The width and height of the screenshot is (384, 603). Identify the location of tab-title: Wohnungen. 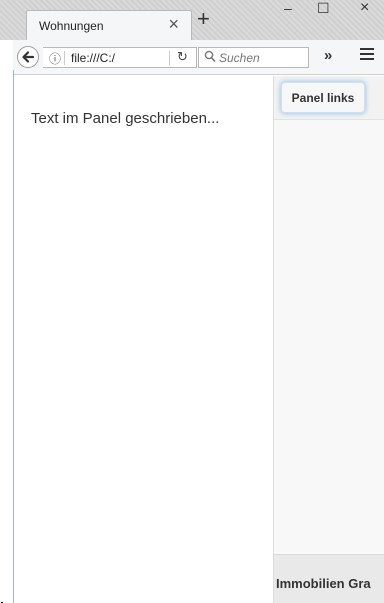
(71, 26).